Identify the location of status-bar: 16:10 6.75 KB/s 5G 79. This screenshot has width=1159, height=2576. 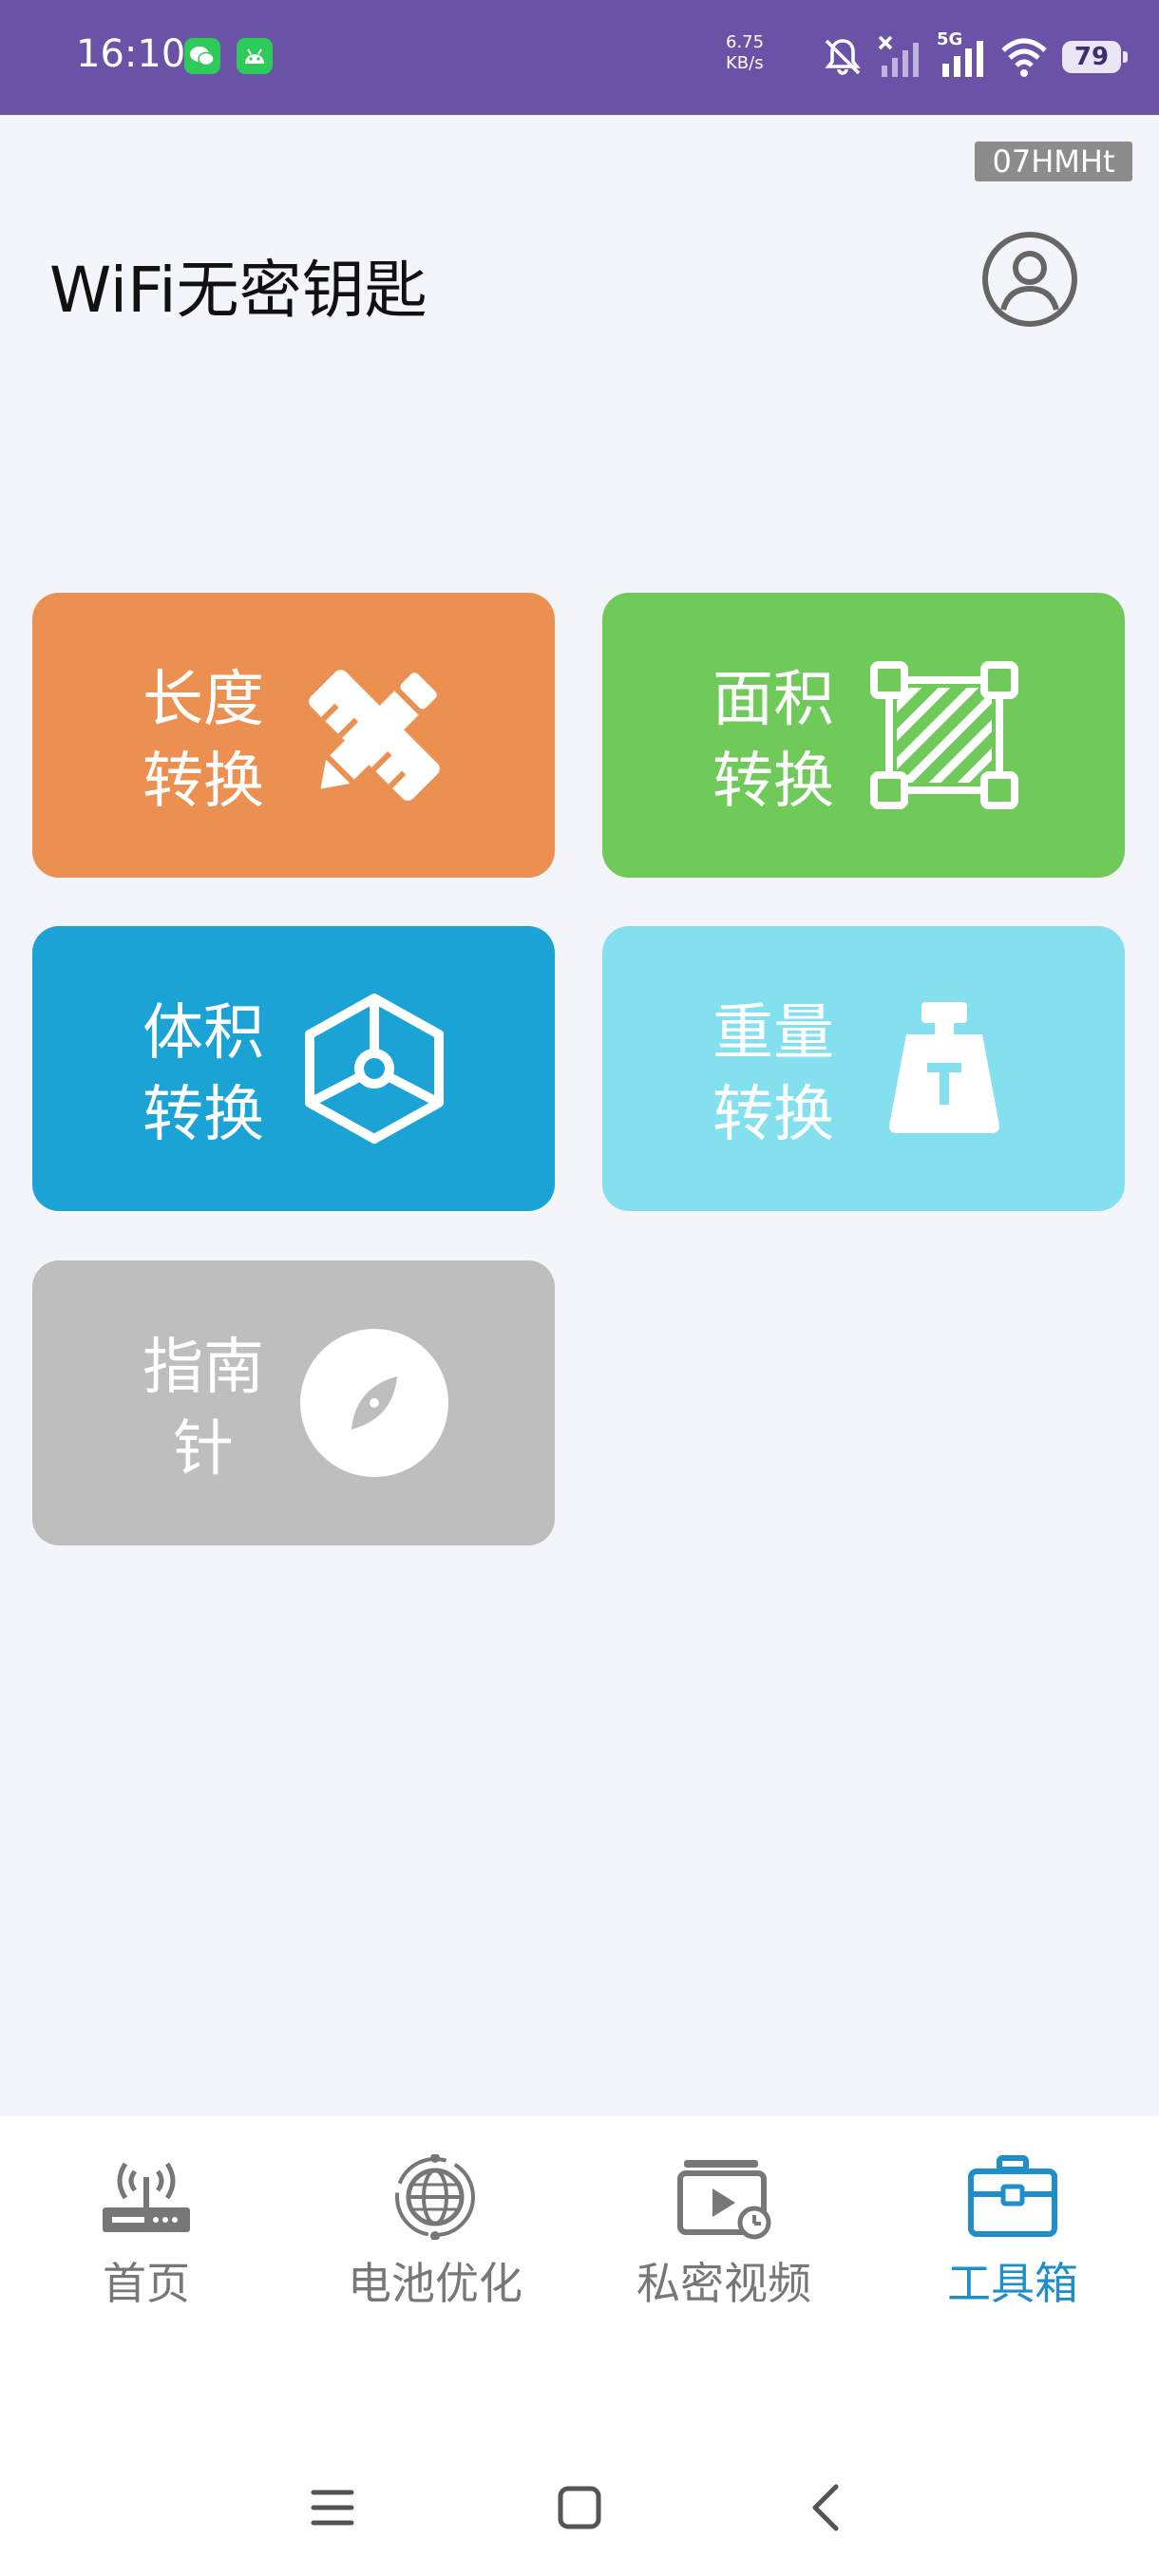
(579, 57).